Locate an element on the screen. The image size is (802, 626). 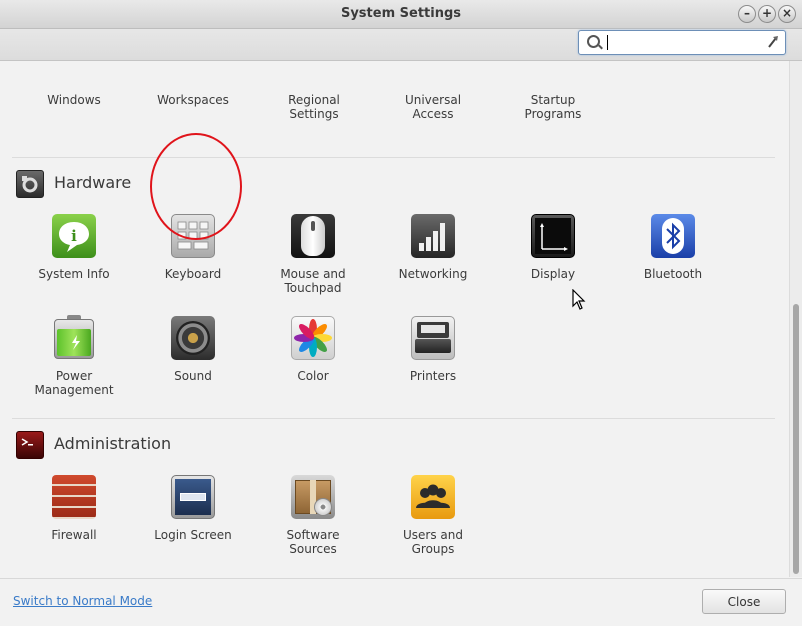
battery-icon is located at coordinates (74, 338).